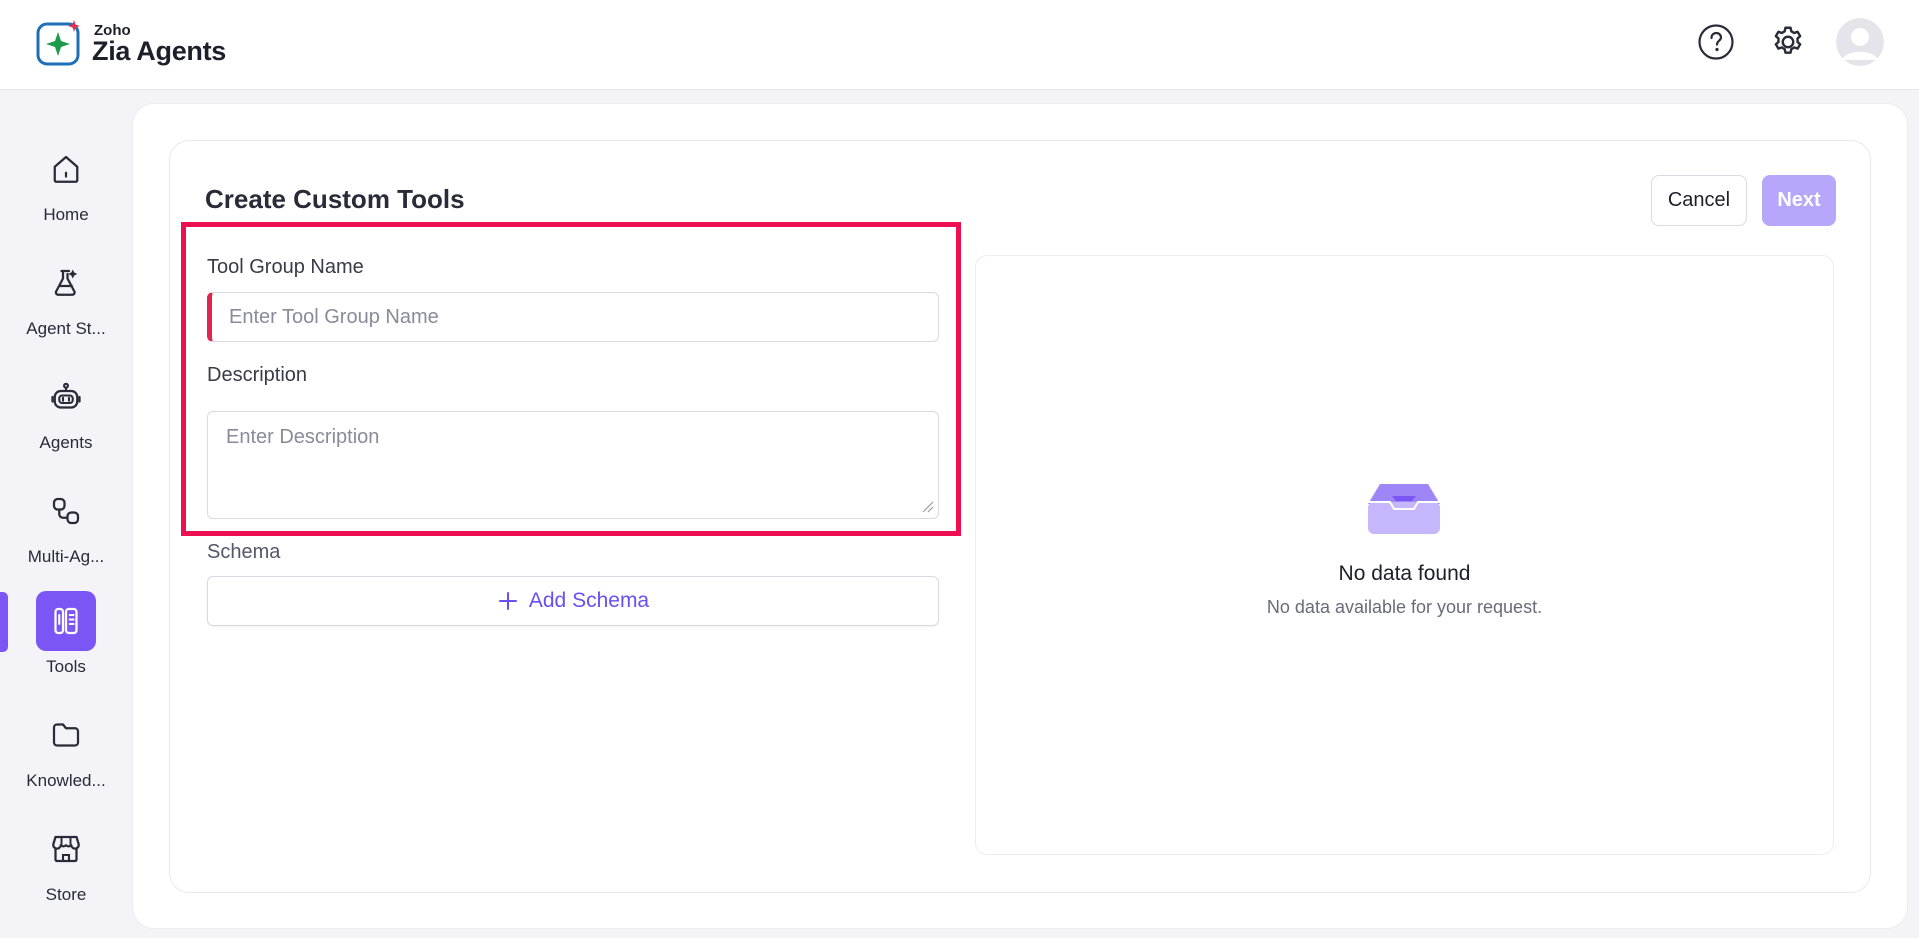  Describe the element at coordinates (1404, 509) in the screenshot. I see `inbox-tray-icon` at that location.